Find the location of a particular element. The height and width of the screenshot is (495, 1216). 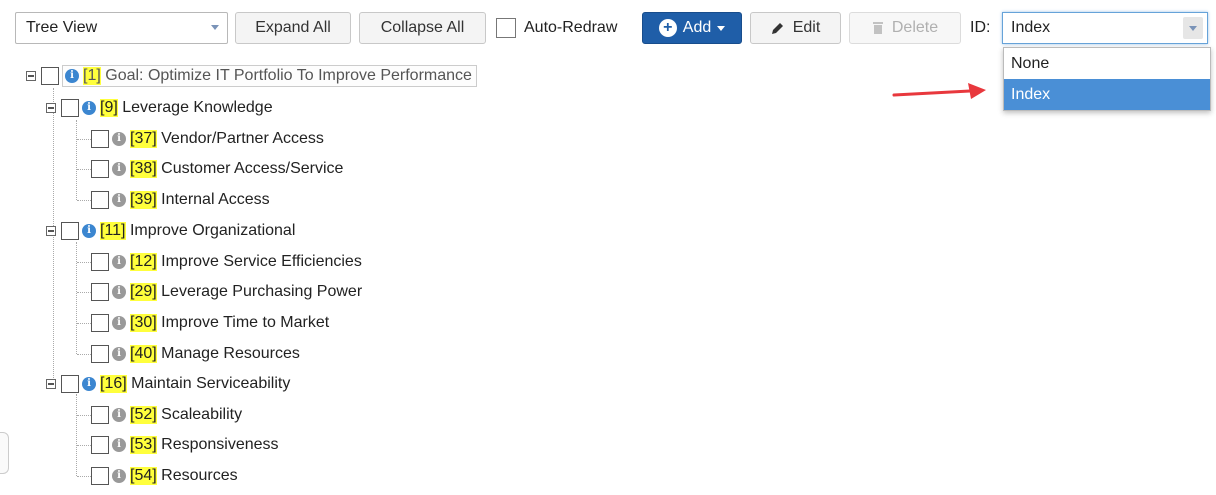

tree-node-leaf: i [12] Improve Service Efficiencies is located at coordinates (226, 262).